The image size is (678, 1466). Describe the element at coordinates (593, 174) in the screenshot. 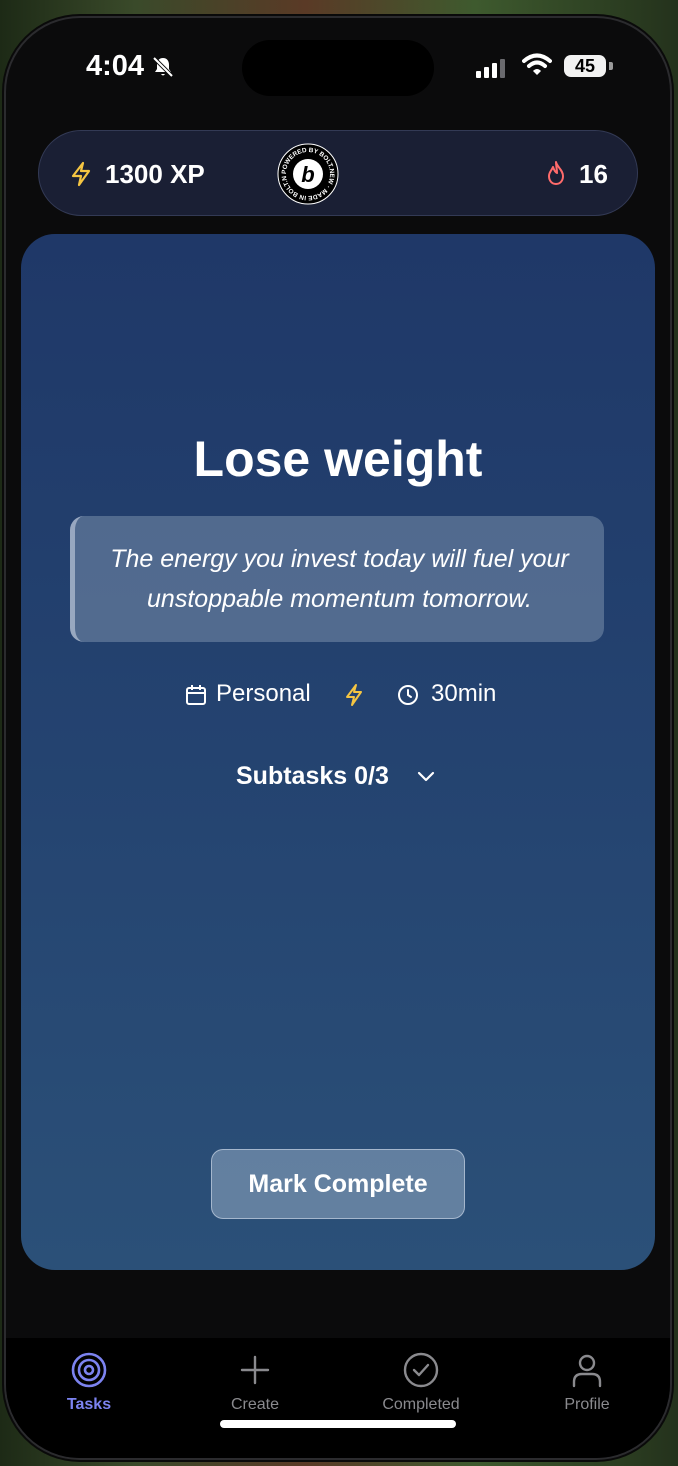

I see `streak-count: 16` at that location.